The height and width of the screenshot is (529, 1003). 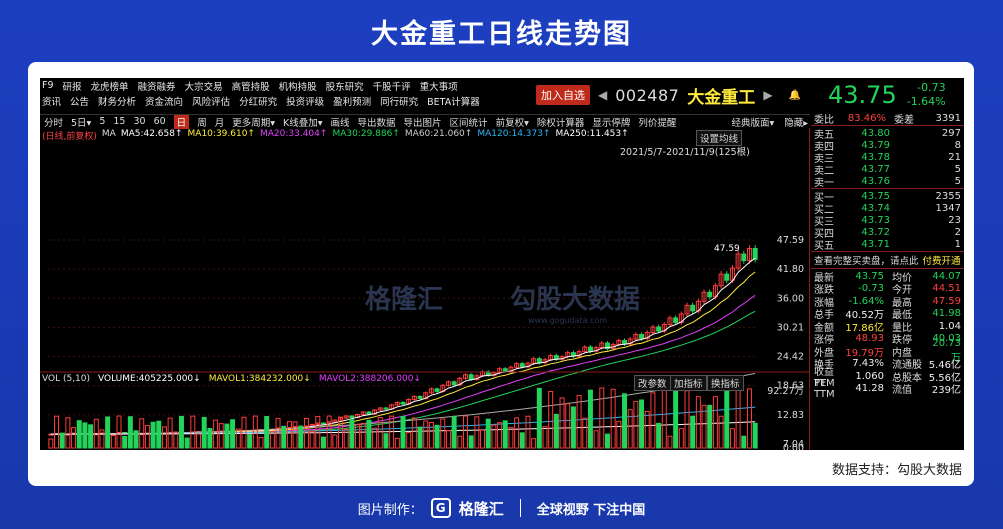 I want to click on toolbar-item: 列价提醒, so click(x=657, y=122).